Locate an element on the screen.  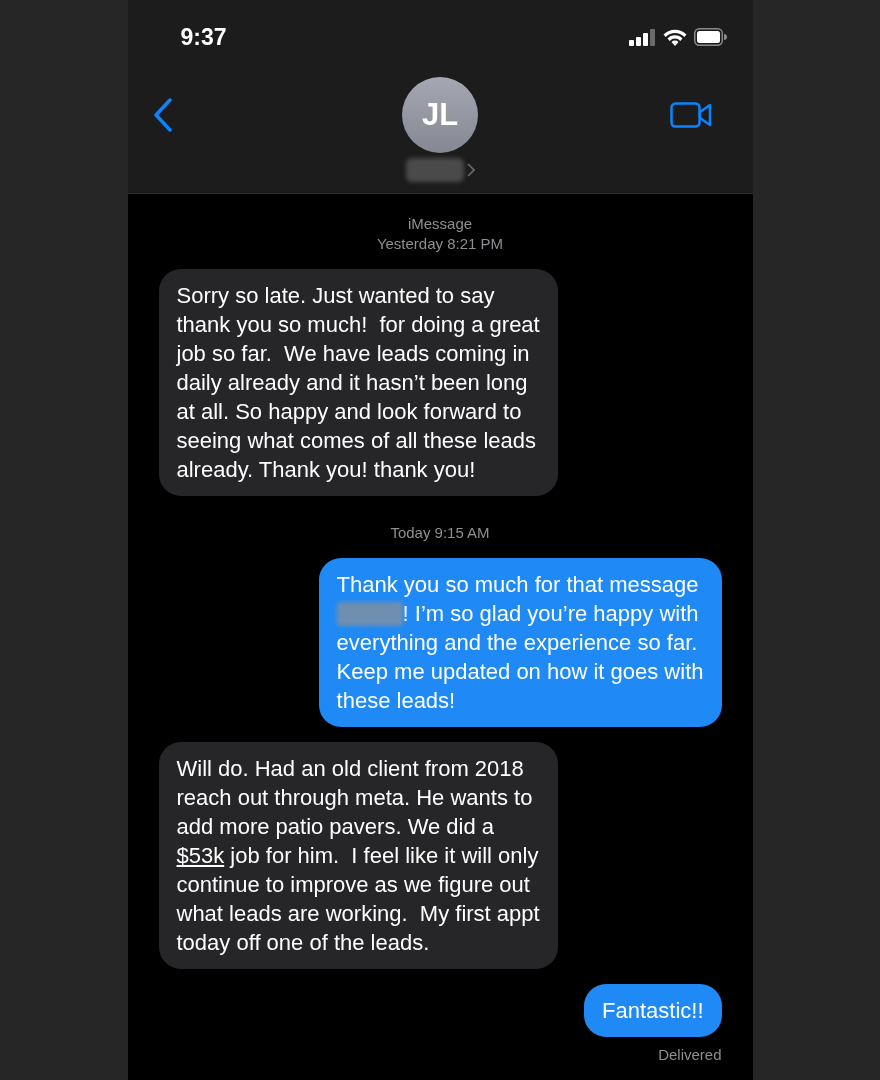
video-call-icon is located at coordinates (690, 115).